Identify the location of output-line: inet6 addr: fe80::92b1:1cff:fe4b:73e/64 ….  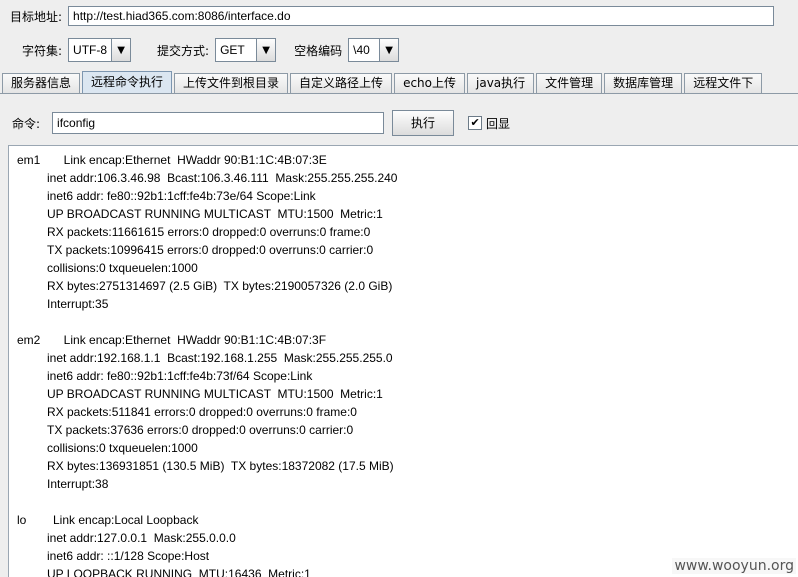
(181, 196).